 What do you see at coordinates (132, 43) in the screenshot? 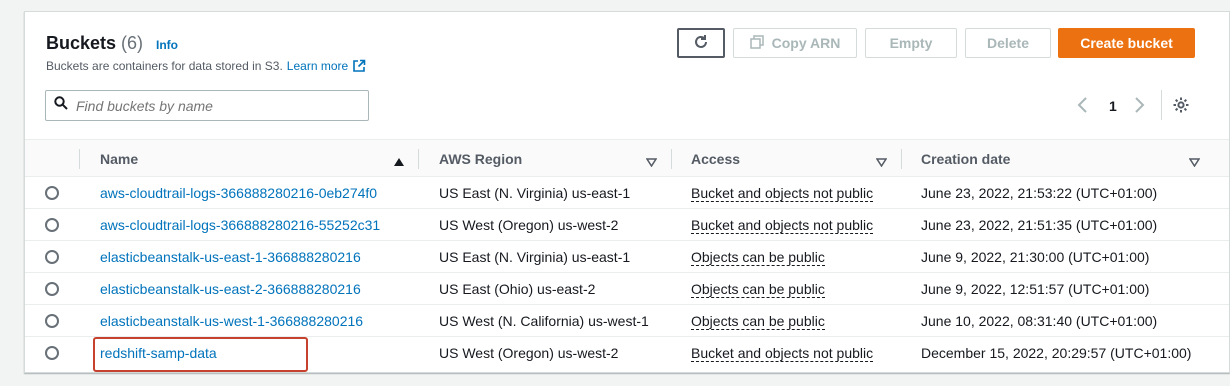
I see `bucket-count: (6)` at bounding box center [132, 43].